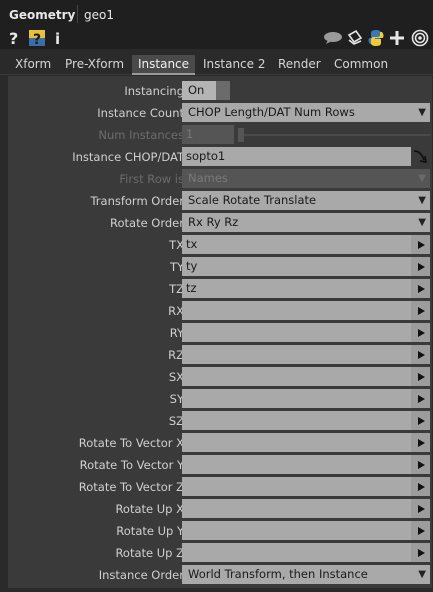 Image resolution: width=433 pixels, height=592 pixels. Describe the element at coordinates (420, 156) in the screenshot. I see `operator-browse-icon` at that location.